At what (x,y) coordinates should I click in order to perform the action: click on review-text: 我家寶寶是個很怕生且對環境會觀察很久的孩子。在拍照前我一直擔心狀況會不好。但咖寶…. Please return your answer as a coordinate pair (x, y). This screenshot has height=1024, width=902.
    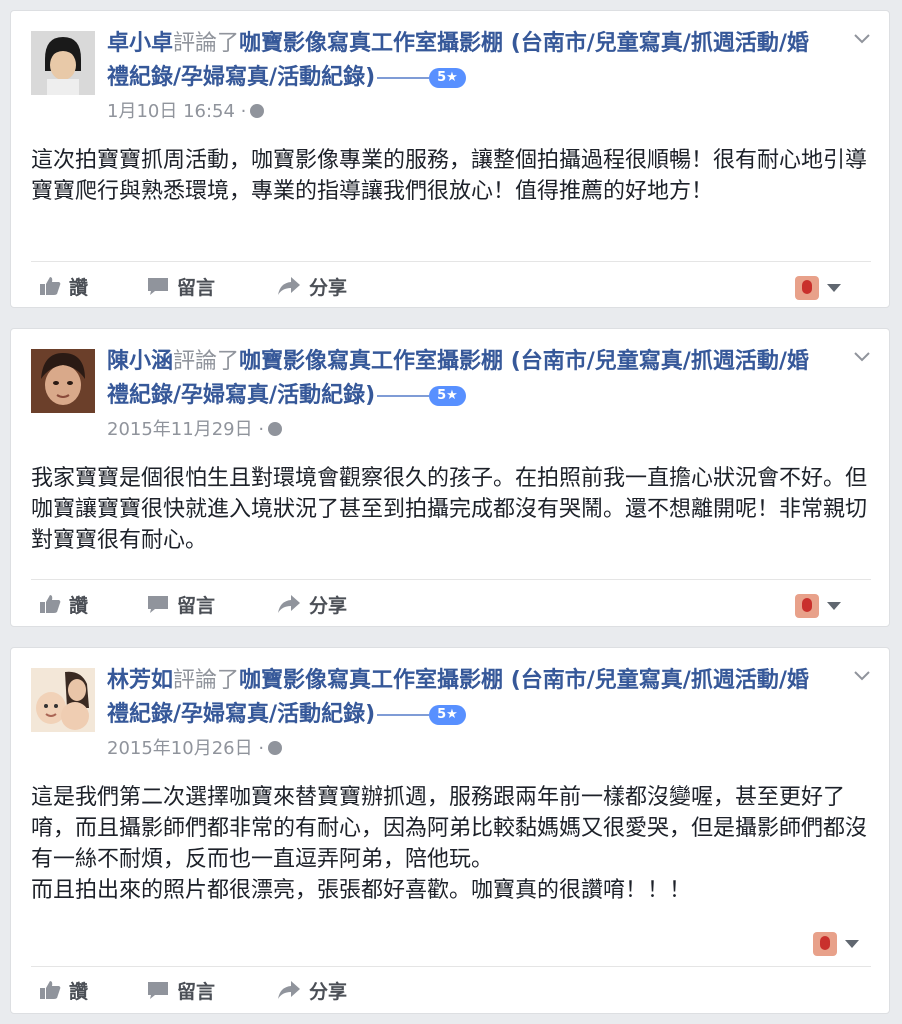
    Looking at the image, I should click on (449, 509).